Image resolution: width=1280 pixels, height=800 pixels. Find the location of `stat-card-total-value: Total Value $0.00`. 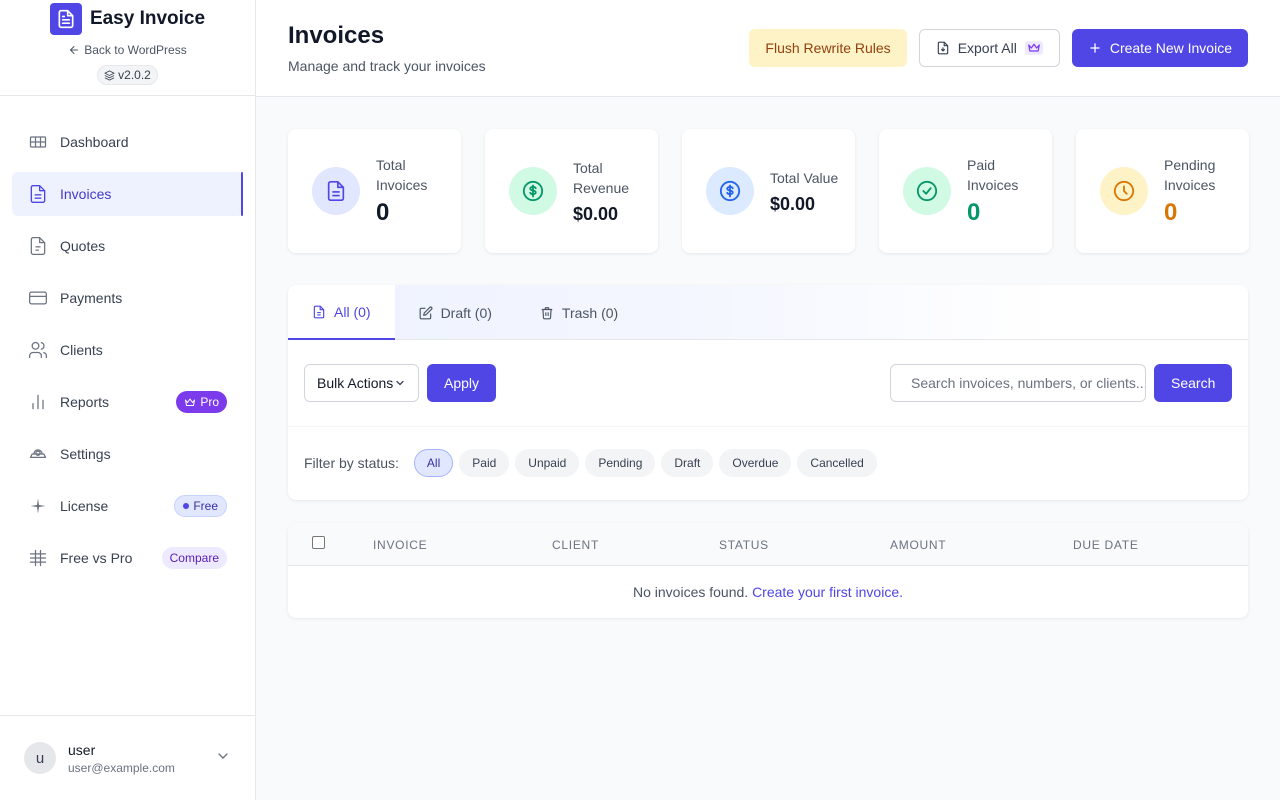

stat-card-total-value: Total Value $0.00 is located at coordinates (768, 191).